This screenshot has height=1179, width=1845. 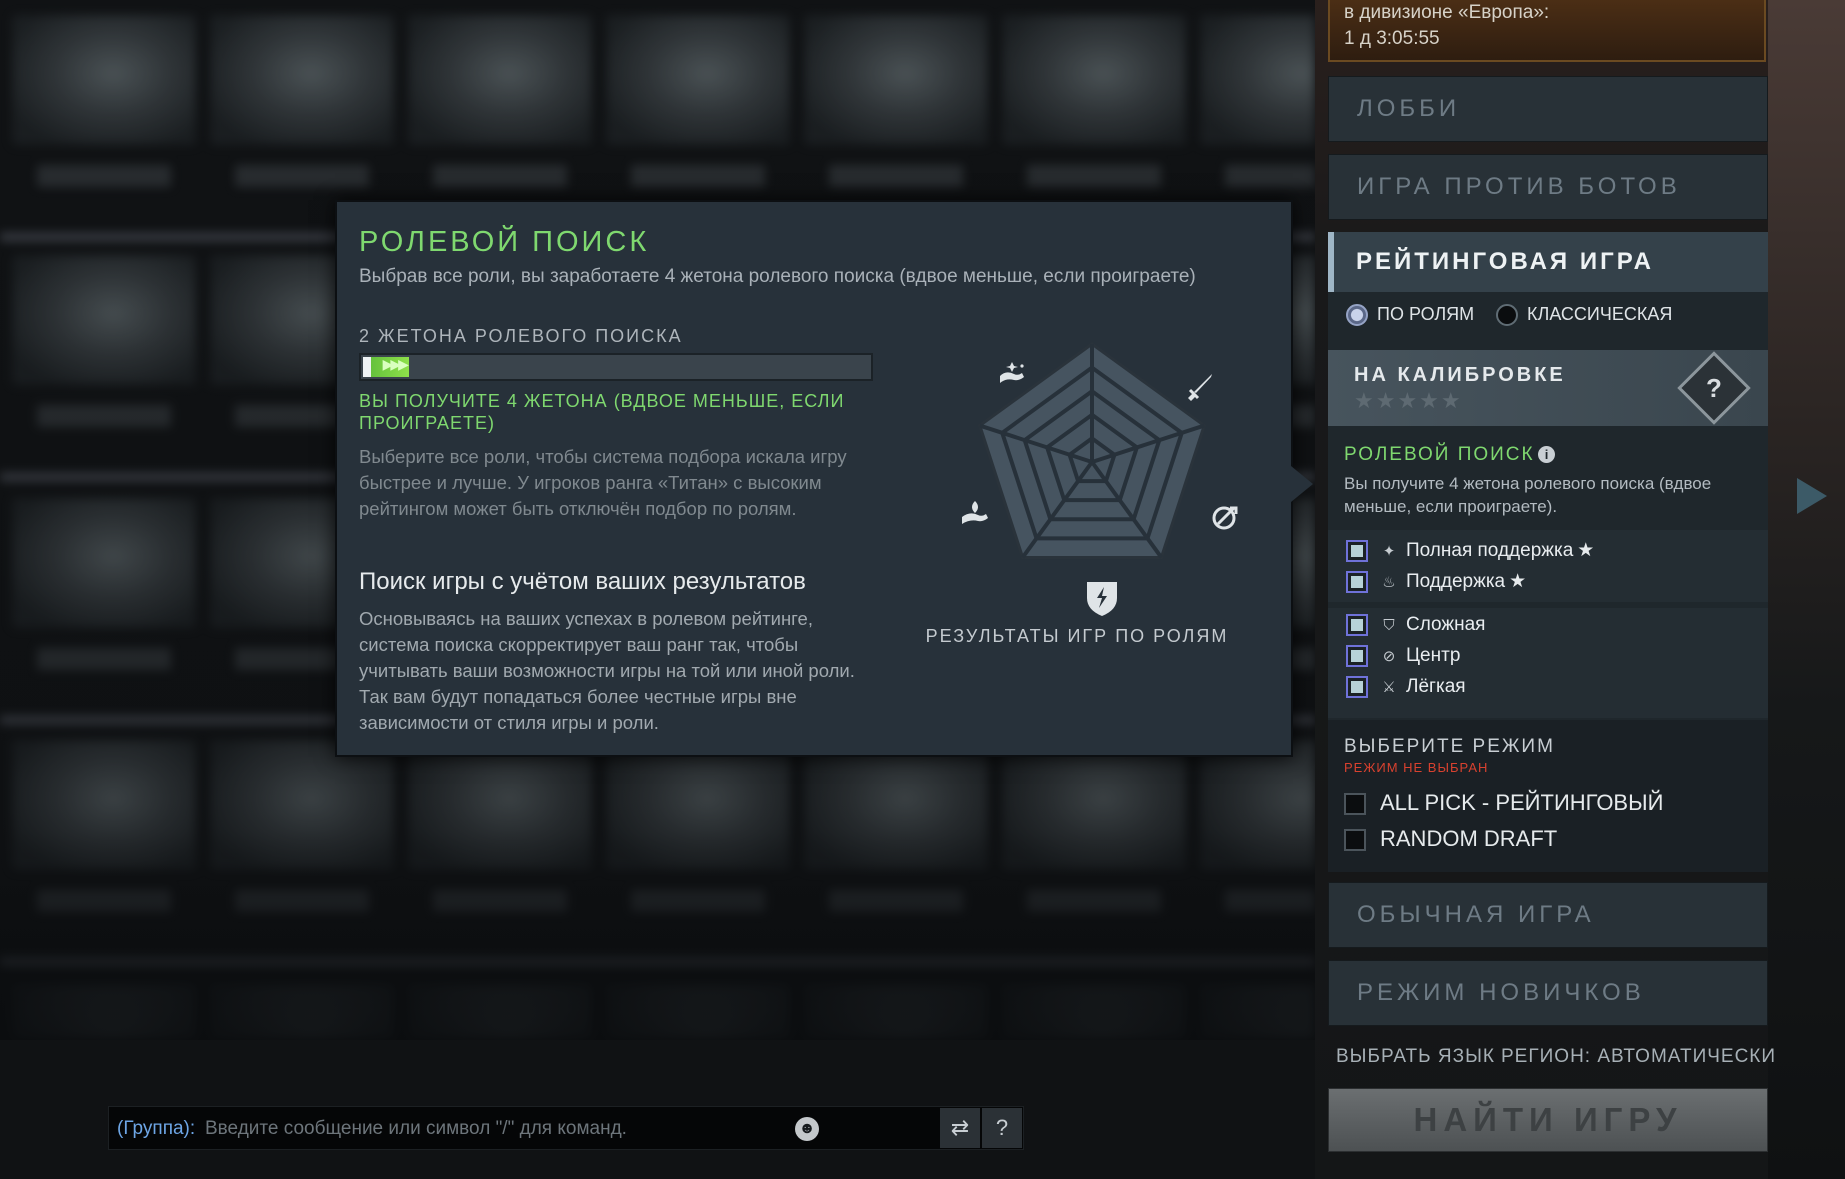 What do you see at coordinates (582, 581) in the screenshot?
I see `performance-heading: Поиск игры с учётом ваших результатов` at bounding box center [582, 581].